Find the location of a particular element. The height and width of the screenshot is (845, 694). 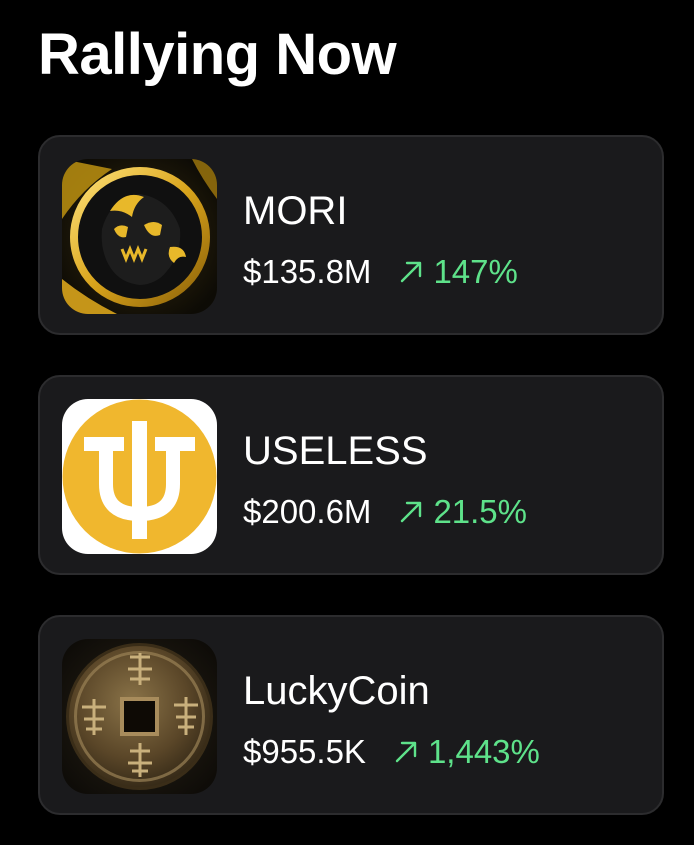

price-change-value: 147% is located at coordinates (475, 271).